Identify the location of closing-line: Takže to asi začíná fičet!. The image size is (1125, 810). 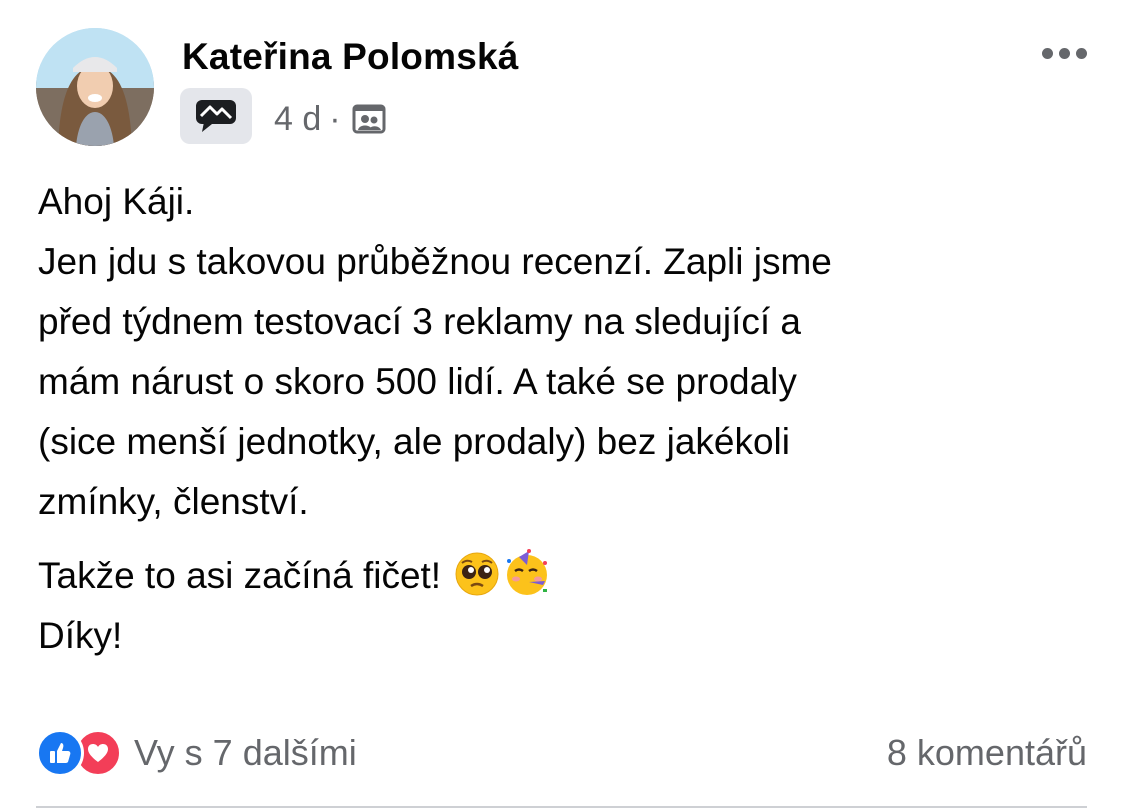
(568, 576).